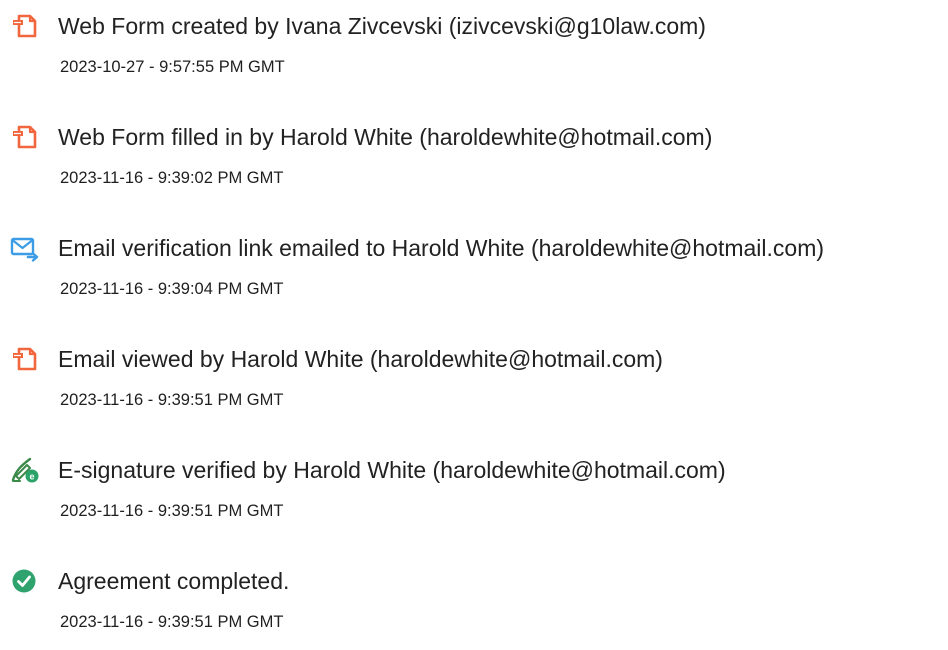  What do you see at coordinates (174, 581) in the screenshot?
I see `event-description: Agreement completed.` at bounding box center [174, 581].